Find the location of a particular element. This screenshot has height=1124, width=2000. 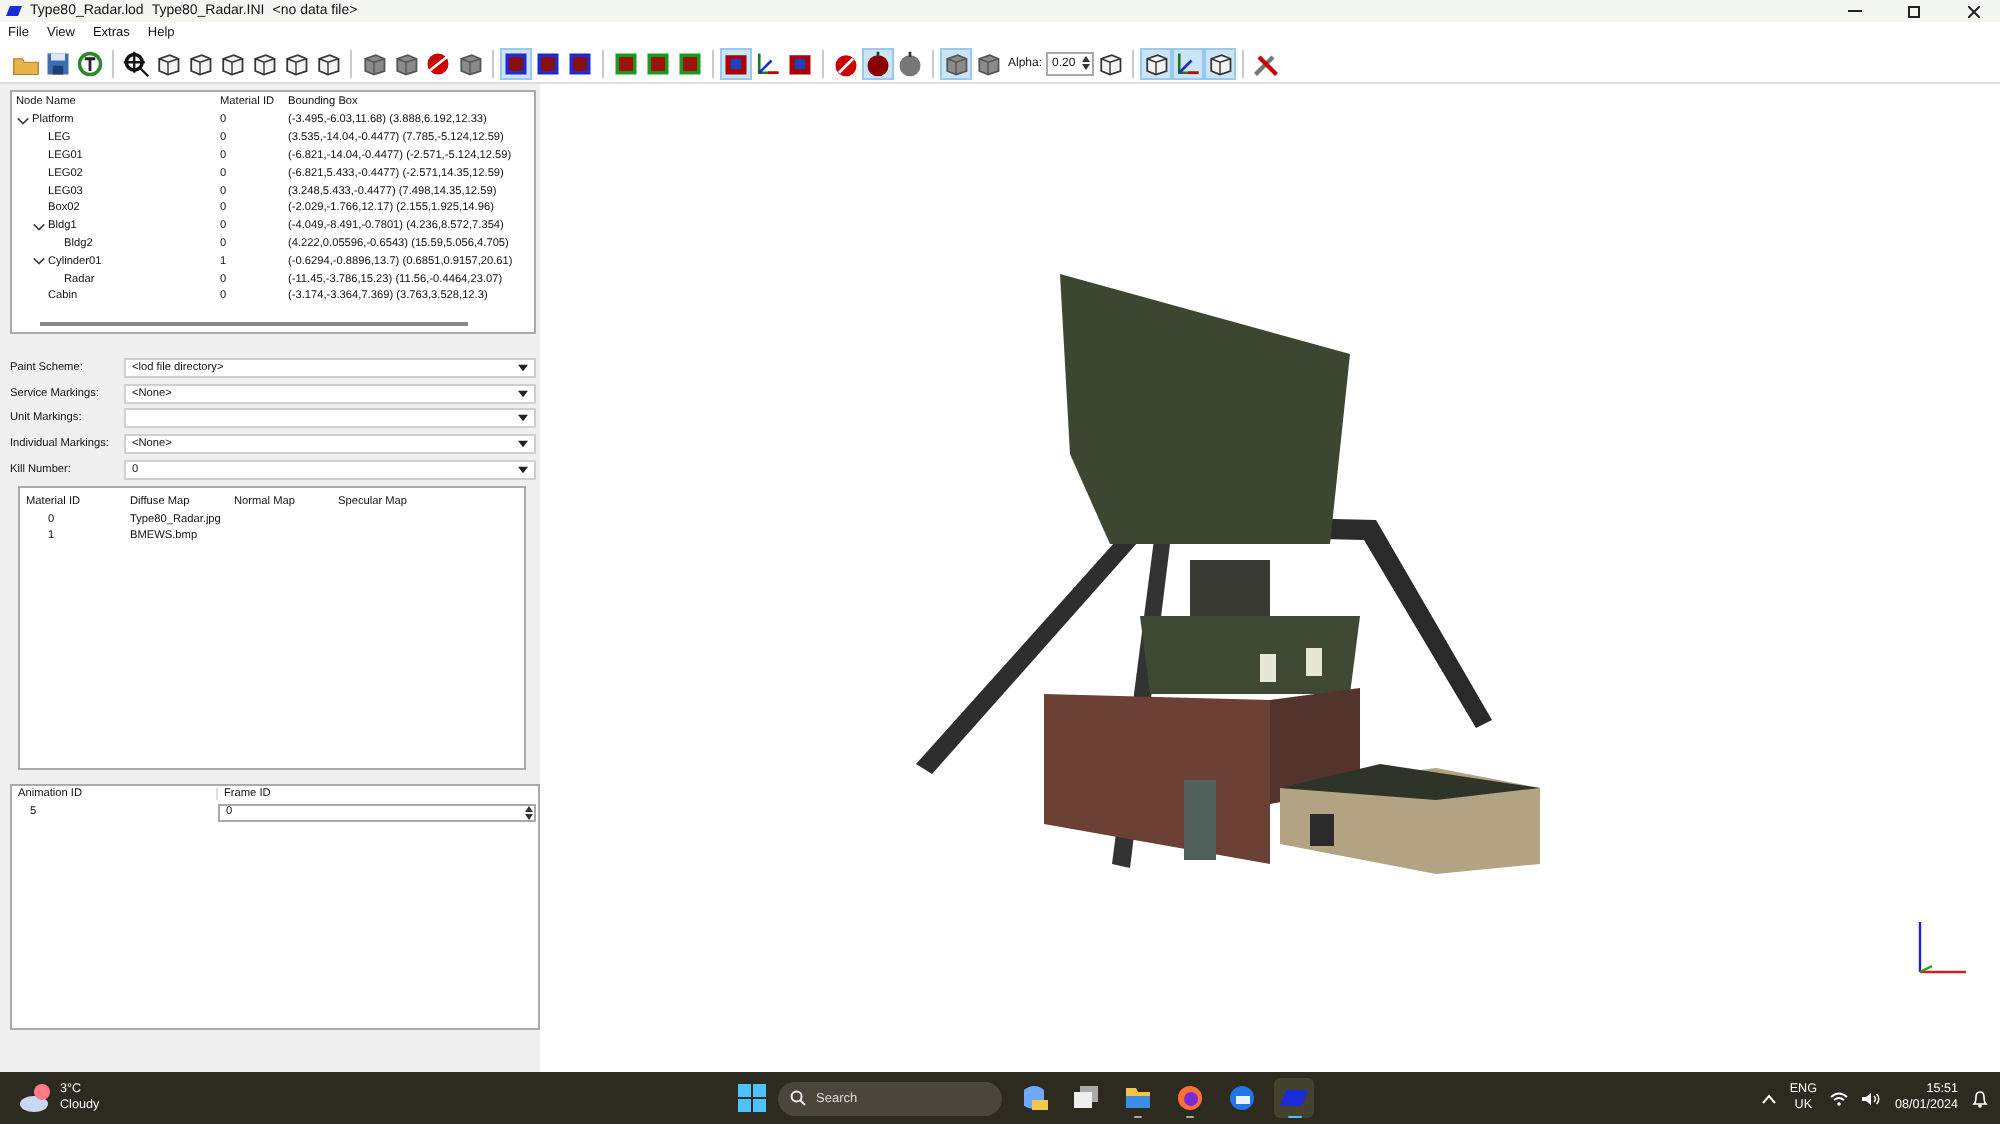

zoom-icon is located at coordinates (136, 63).